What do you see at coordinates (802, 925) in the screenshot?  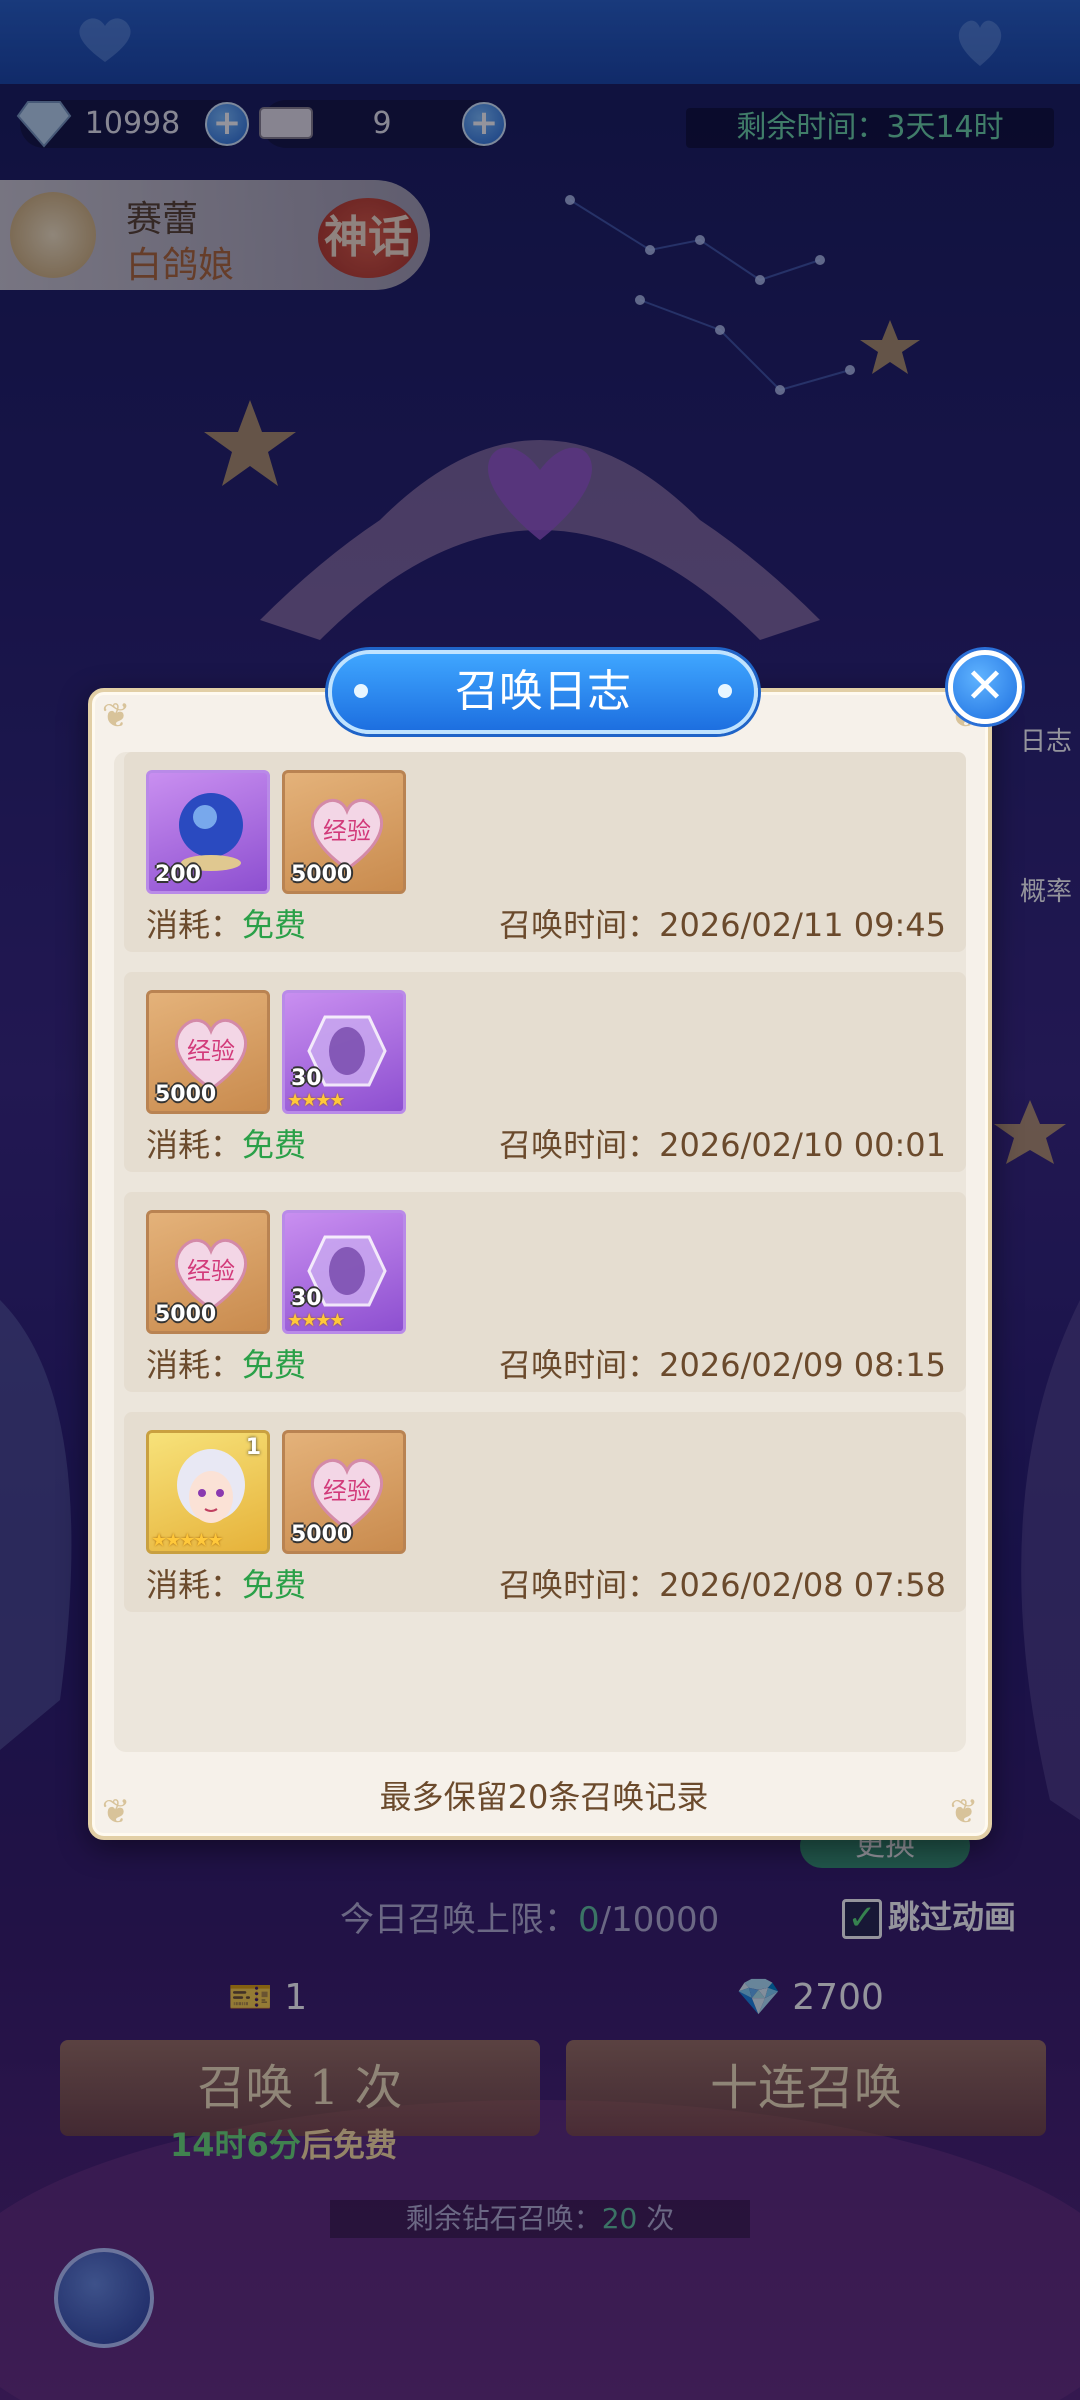 I see `time-value: 2026/02/11 09:45` at bounding box center [802, 925].